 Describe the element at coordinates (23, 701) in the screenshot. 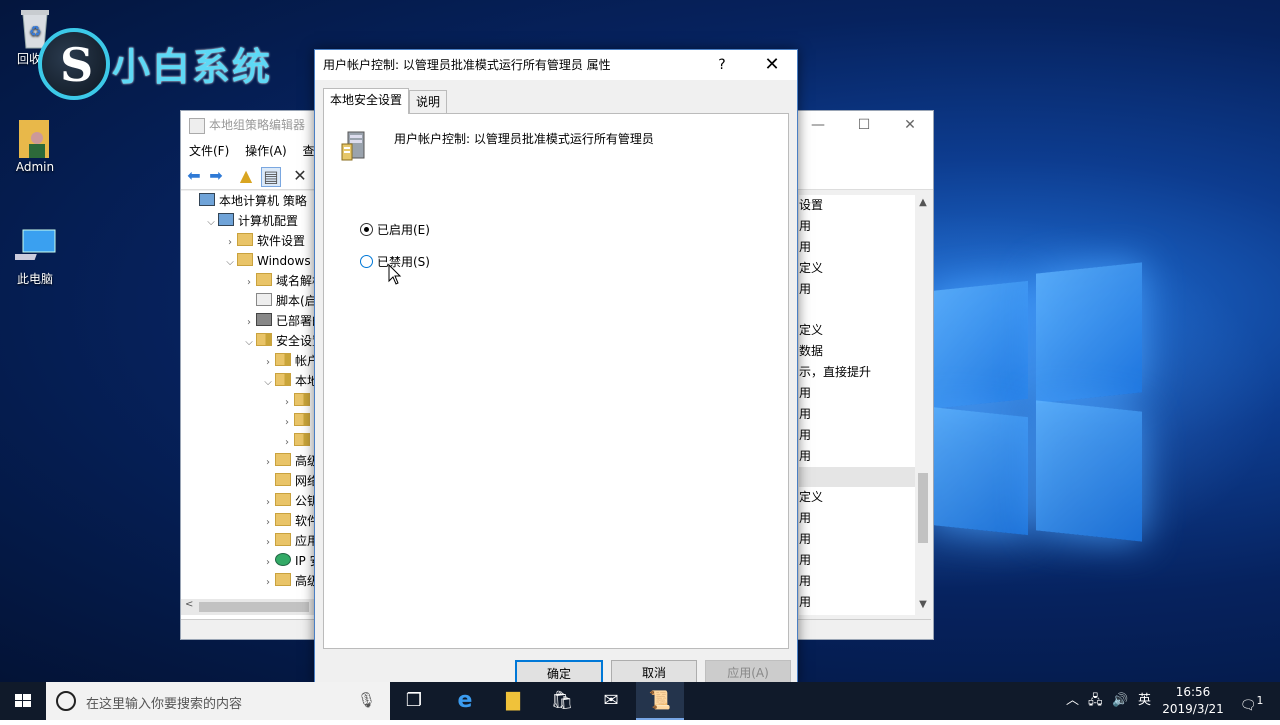

I see `start-button` at that location.